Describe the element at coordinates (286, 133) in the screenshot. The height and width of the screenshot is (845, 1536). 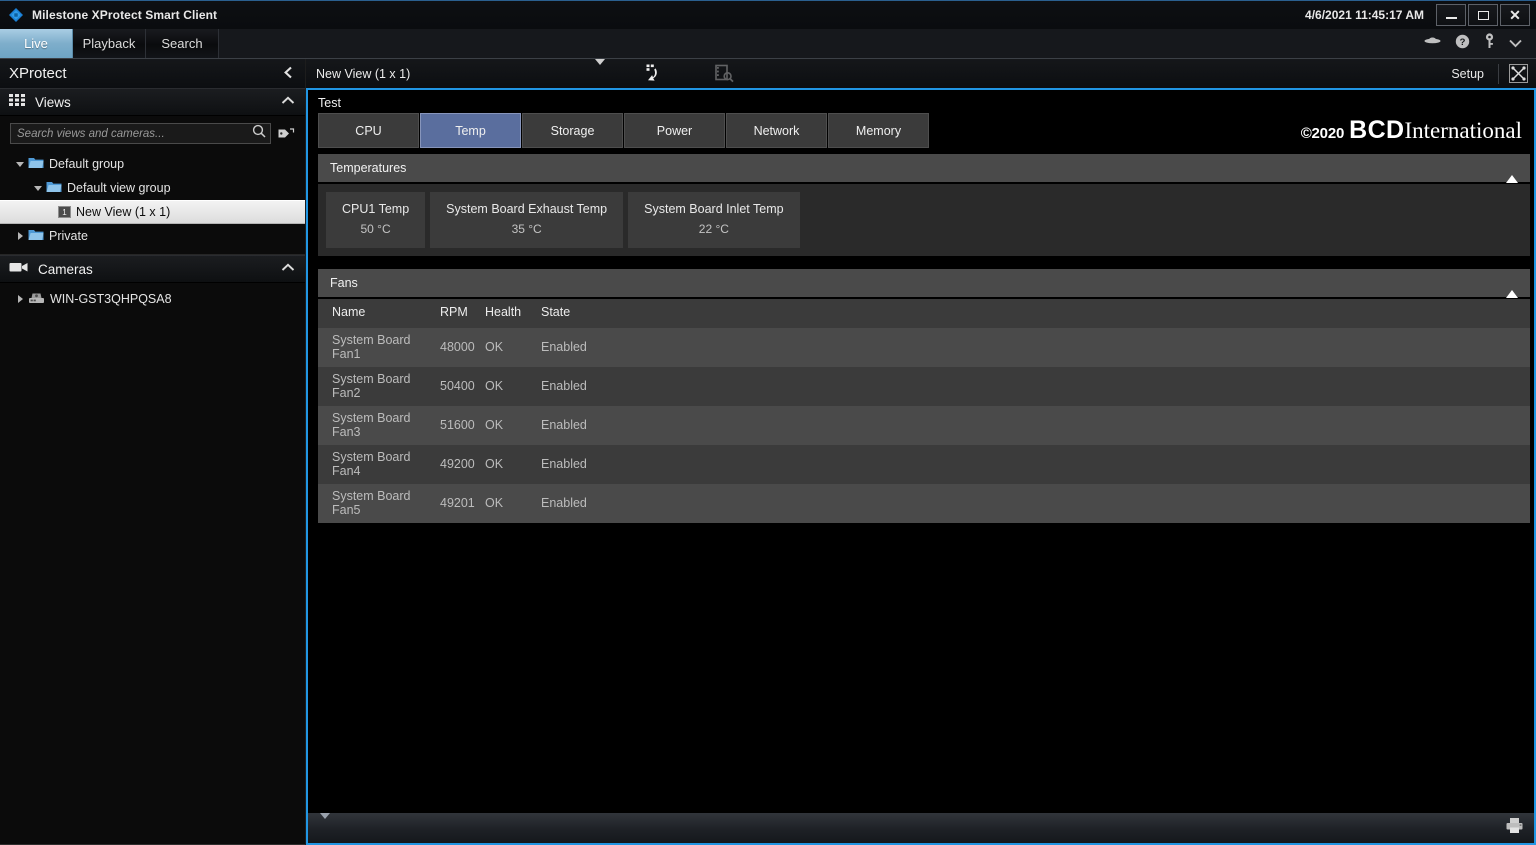
I see `tag-icon` at that location.